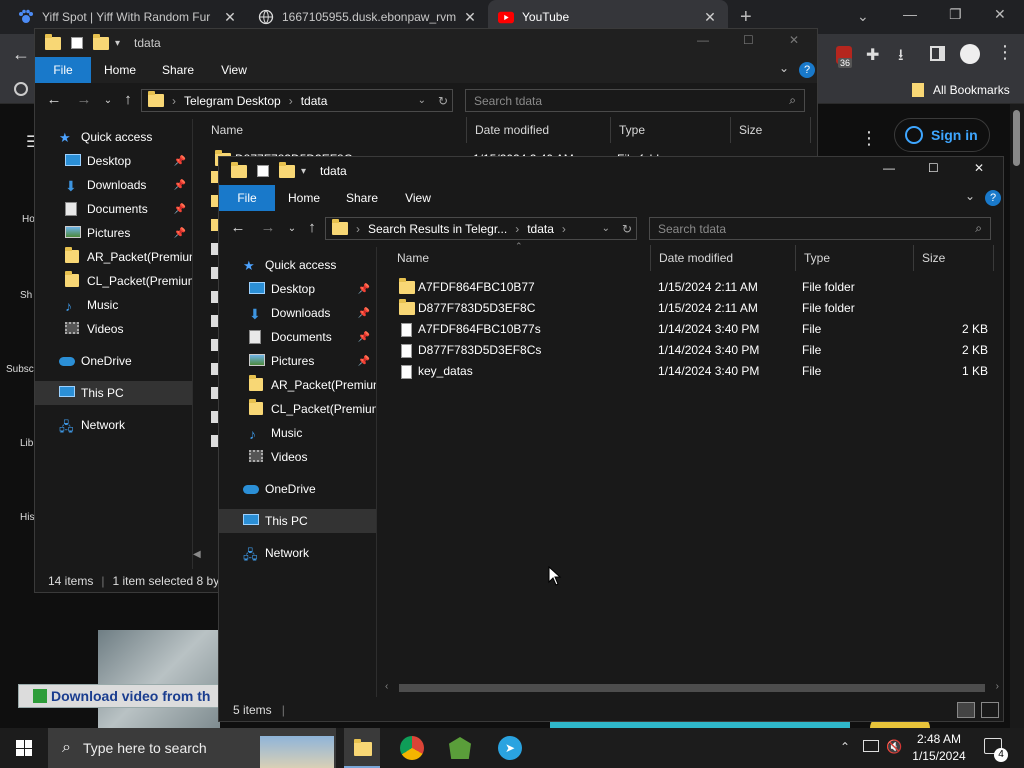  Describe the element at coordinates (954, 258) in the screenshot. I see `column-header-size: Size` at that location.